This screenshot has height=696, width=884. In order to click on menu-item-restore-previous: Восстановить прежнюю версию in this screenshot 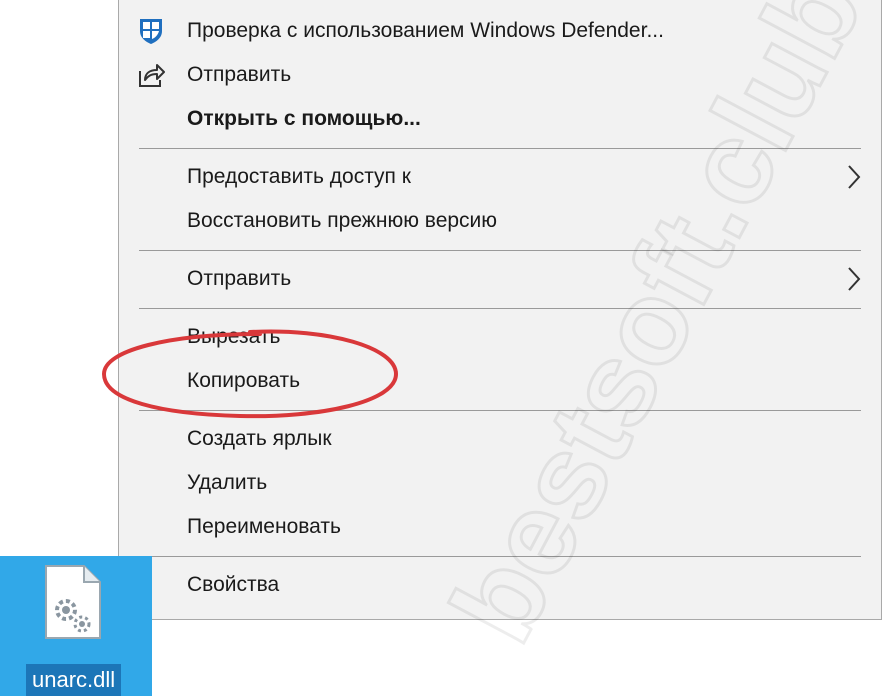, I will do `click(500, 221)`.